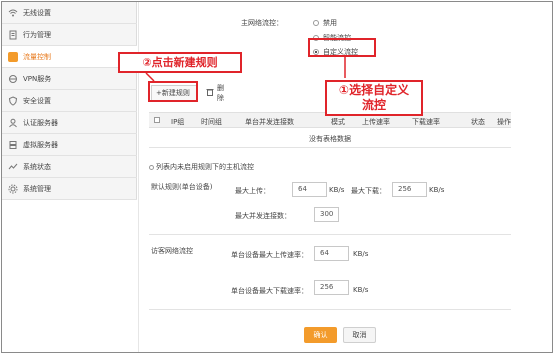 Image resolution: width=554 pixels, height=354 pixels. I want to click on confirm-button: 确认, so click(320, 335).